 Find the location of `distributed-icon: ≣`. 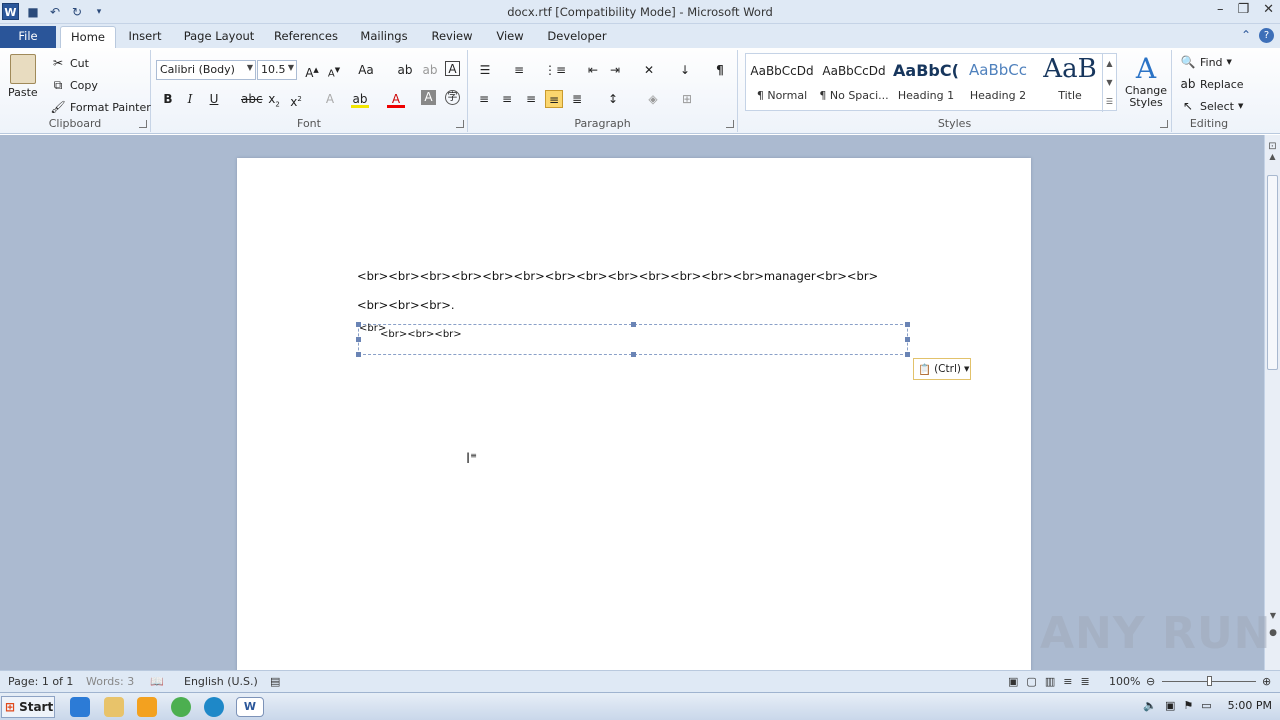

distributed-icon: ≣ is located at coordinates (577, 99).